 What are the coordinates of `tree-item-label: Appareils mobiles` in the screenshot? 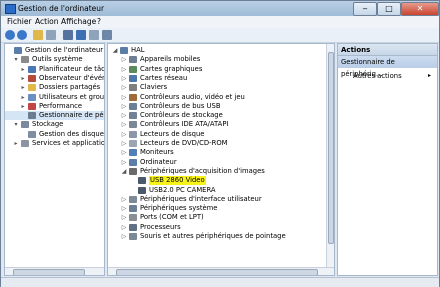 It's located at (170, 59).